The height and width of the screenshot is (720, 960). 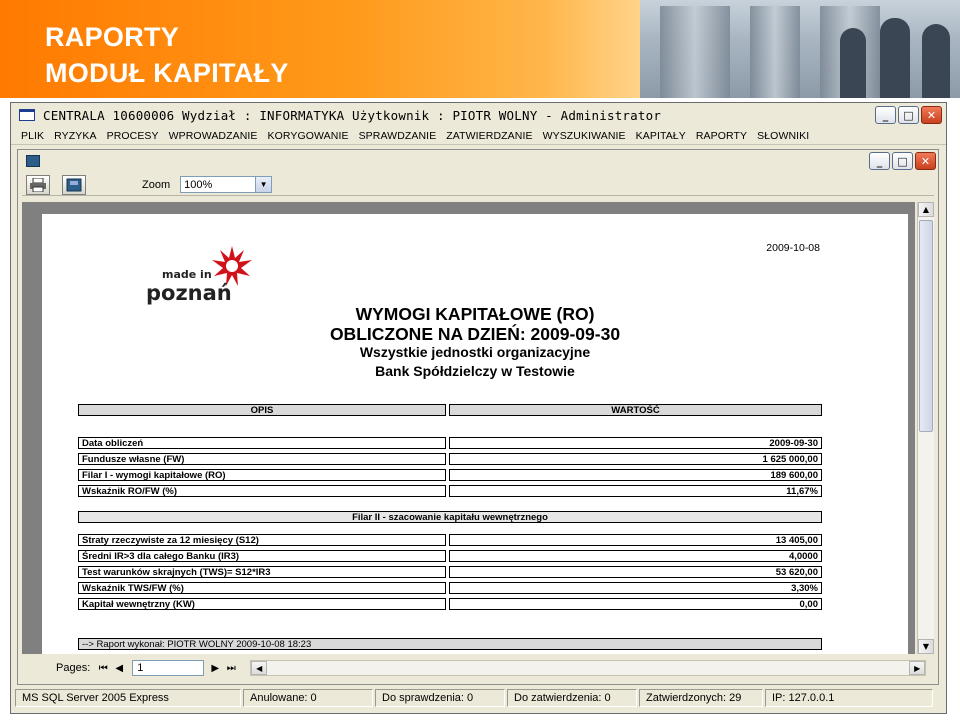 What do you see at coordinates (926, 209) in the screenshot?
I see `scroll-up-icon: ▲` at bounding box center [926, 209].